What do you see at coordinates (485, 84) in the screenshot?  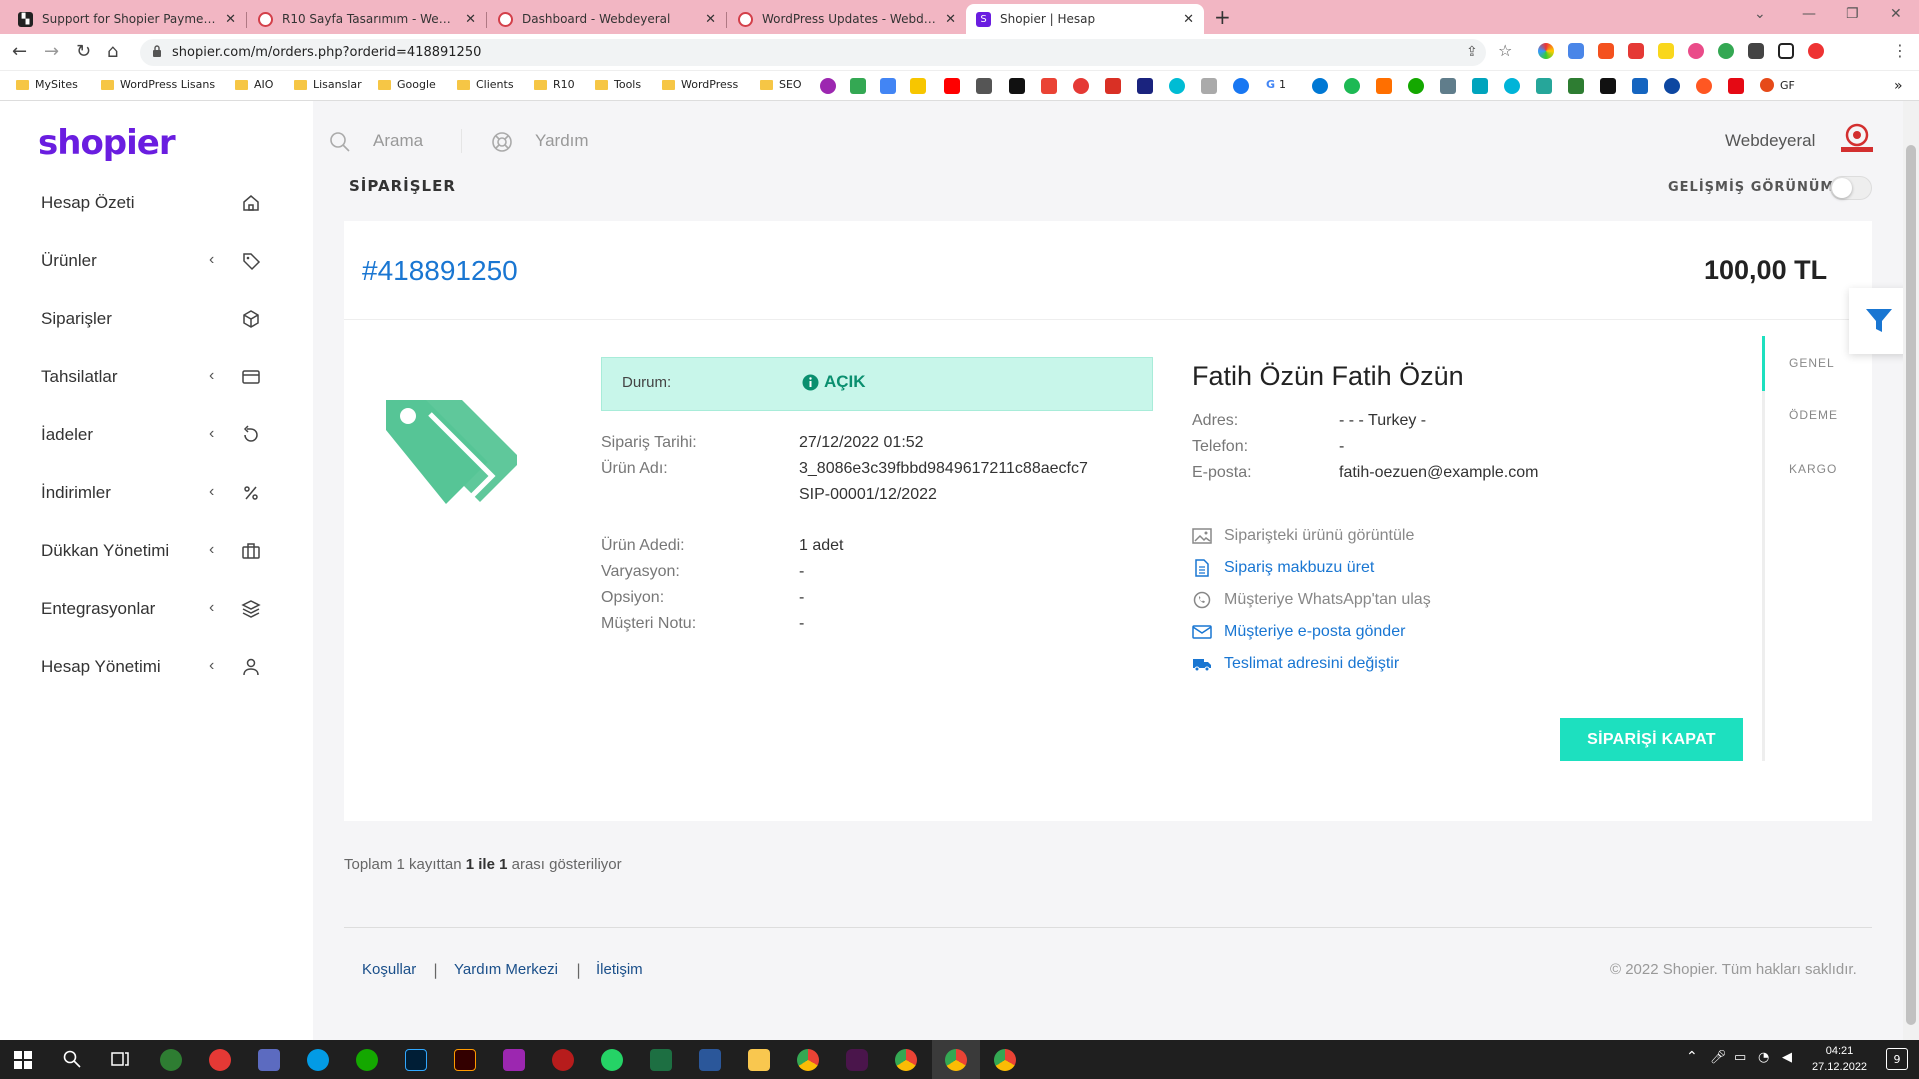 I see `bookmark-folder-clients: Clients` at bounding box center [485, 84].